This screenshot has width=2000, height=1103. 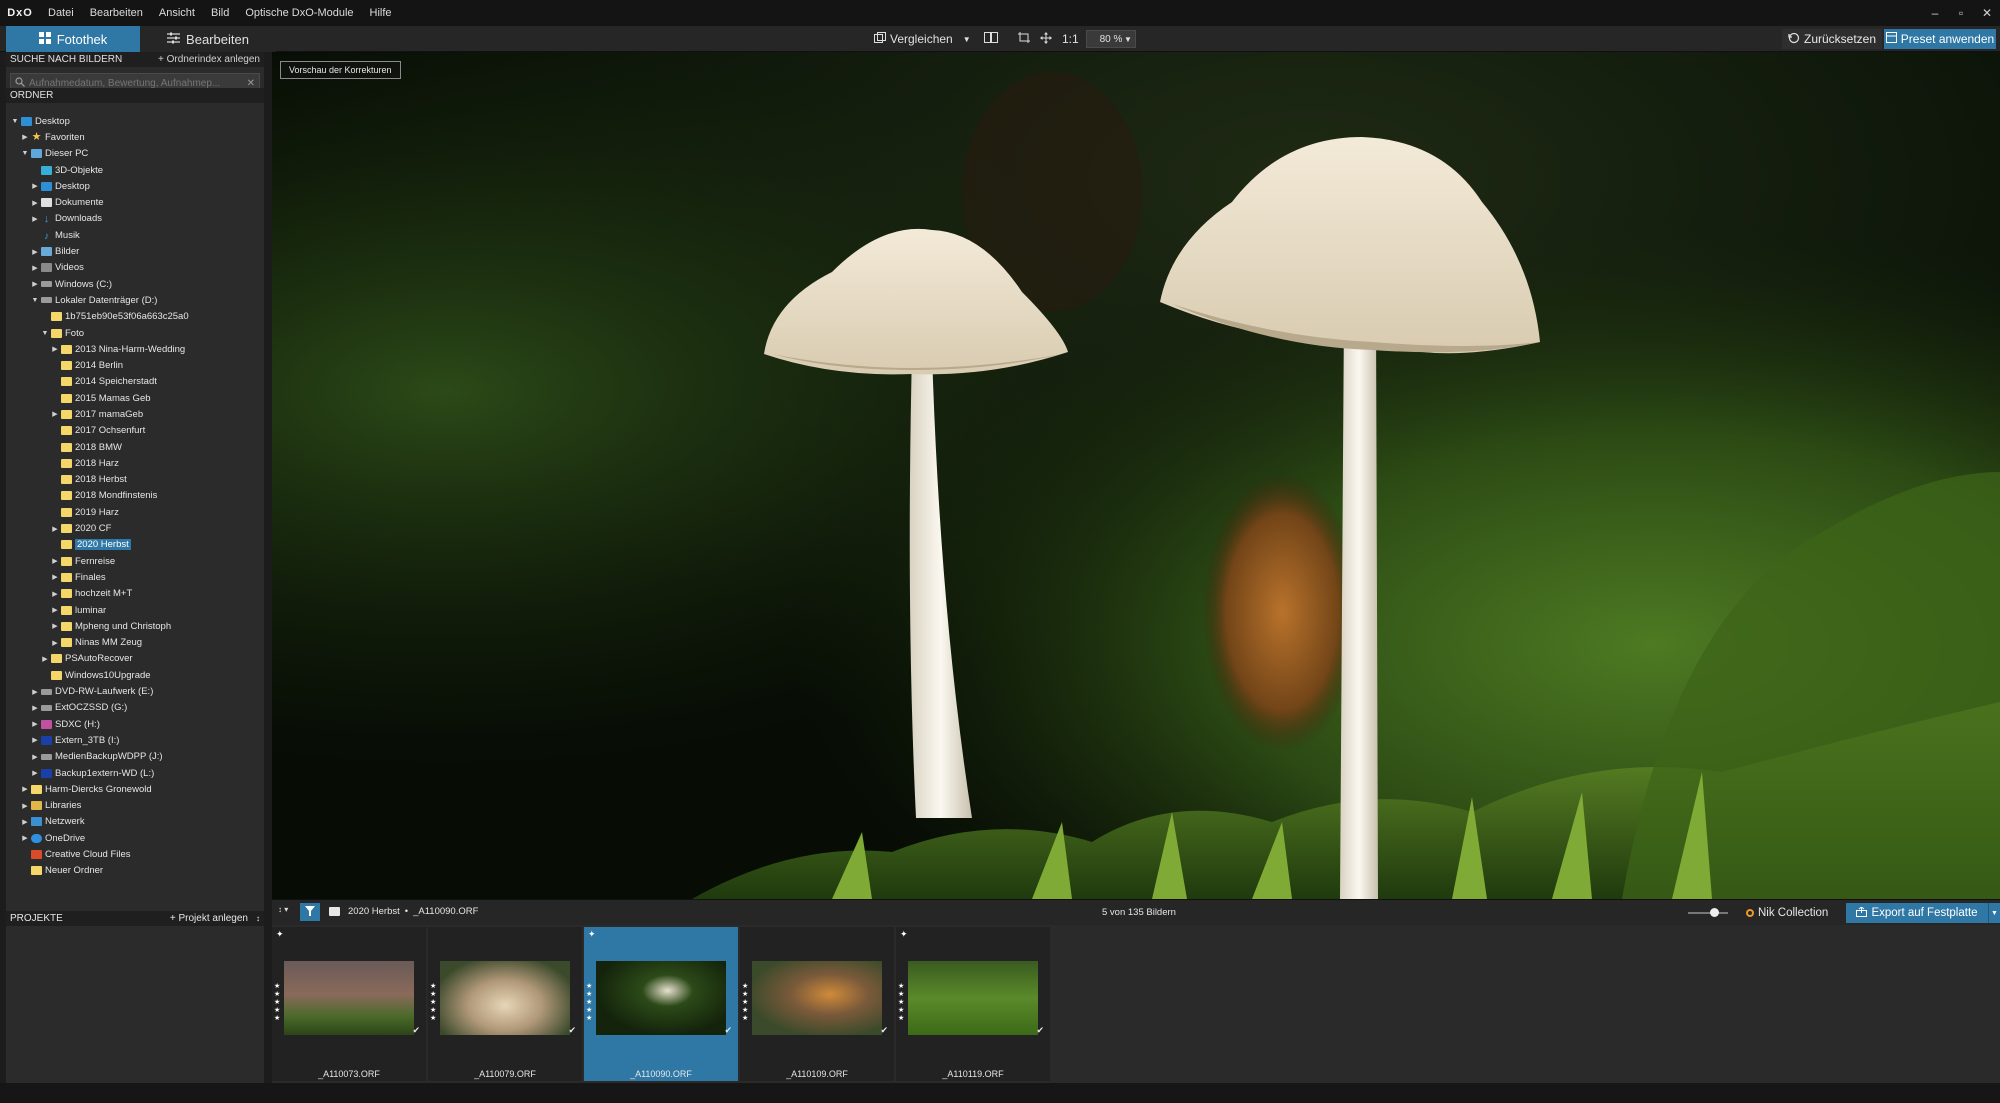 What do you see at coordinates (1917, 913) in the screenshot?
I see `export-button: Export auf Festplatte` at bounding box center [1917, 913].